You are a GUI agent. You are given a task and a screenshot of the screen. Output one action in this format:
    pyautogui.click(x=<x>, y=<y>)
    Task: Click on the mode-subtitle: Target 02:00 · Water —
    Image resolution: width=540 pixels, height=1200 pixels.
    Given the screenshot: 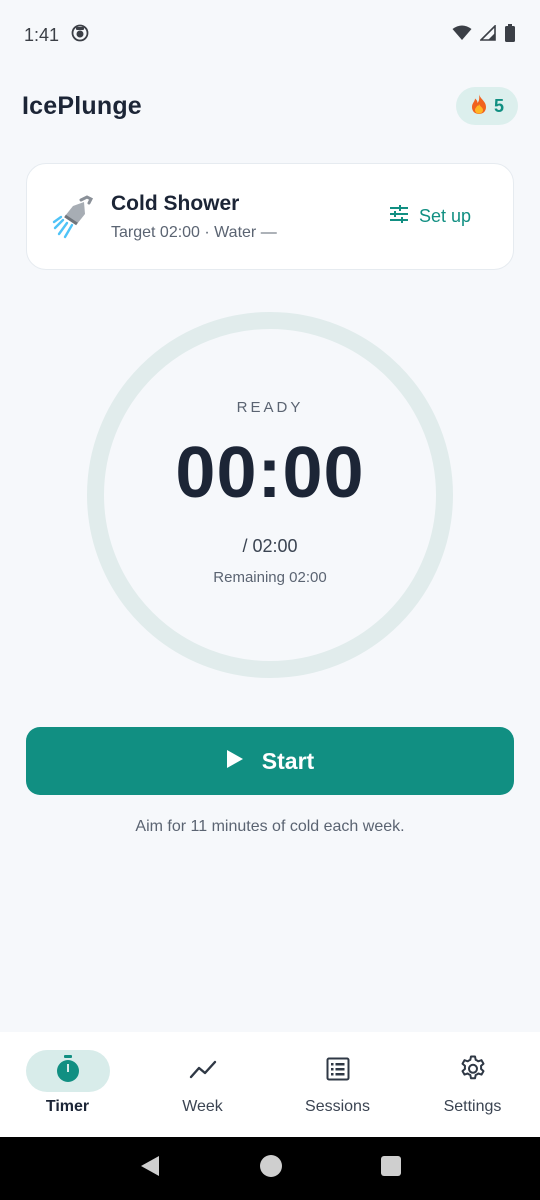 What is the action you would take?
    pyautogui.click(x=194, y=232)
    